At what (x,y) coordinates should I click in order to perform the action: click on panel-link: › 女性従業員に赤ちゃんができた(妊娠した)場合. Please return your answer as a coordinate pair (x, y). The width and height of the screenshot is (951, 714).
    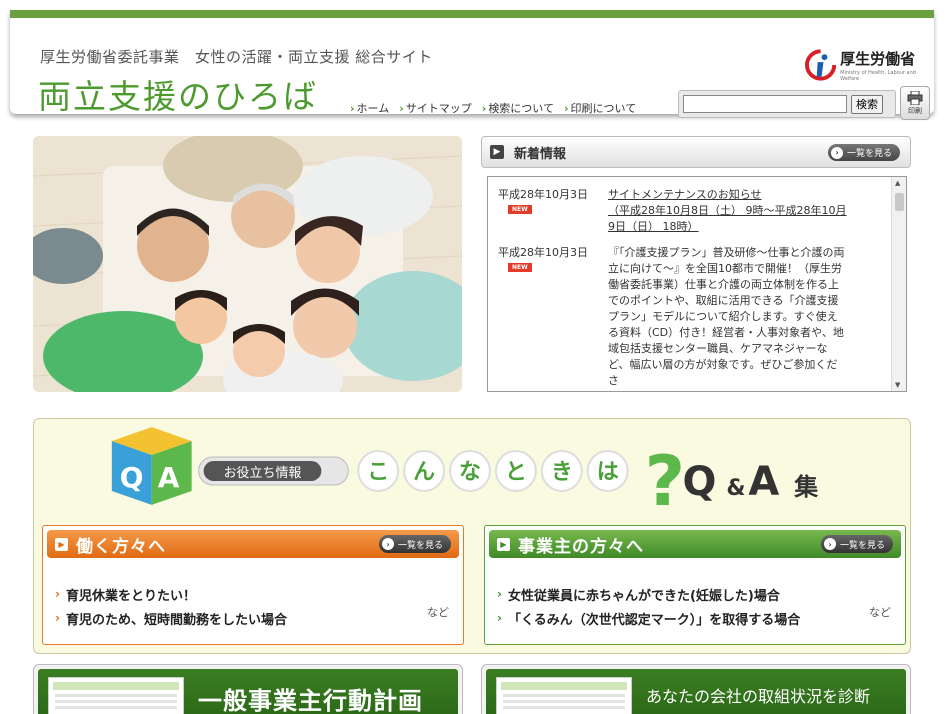
    Looking at the image, I should click on (648, 594).